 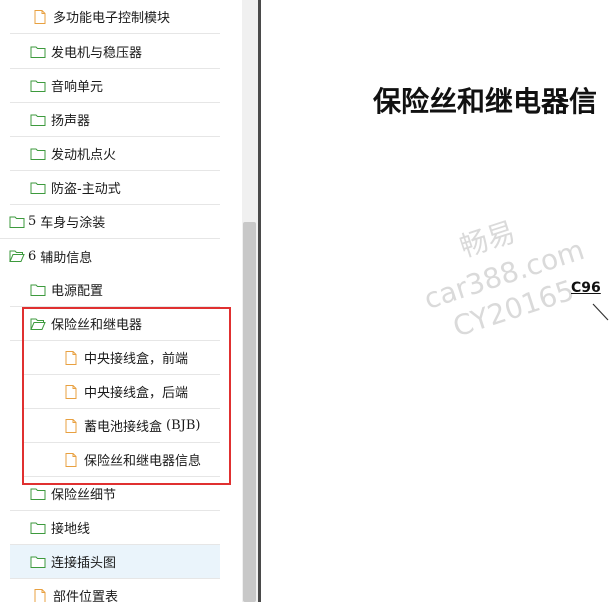 I want to click on tree-item-audio-unit: 音响单元, so click(x=115, y=86).